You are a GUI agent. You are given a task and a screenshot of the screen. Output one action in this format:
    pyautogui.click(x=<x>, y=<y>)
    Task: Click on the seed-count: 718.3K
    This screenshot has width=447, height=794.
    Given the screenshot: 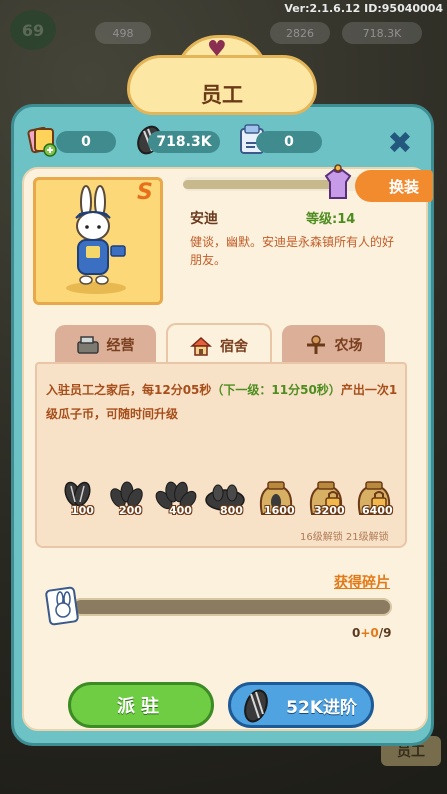 What is the action you would take?
    pyautogui.click(x=184, y=142)
    